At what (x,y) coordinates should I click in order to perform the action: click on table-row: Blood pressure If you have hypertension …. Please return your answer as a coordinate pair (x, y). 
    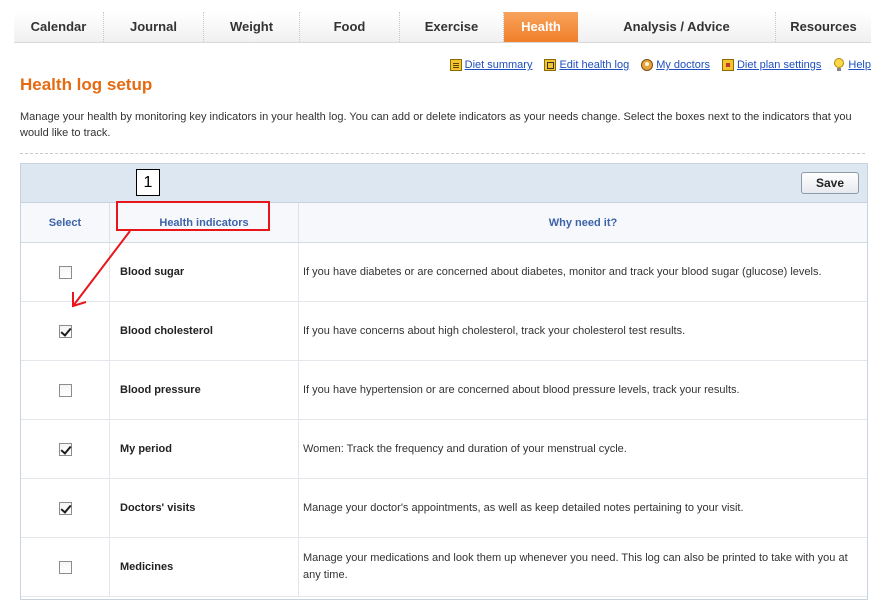
    Looking at the image, I should click on (444, 390).